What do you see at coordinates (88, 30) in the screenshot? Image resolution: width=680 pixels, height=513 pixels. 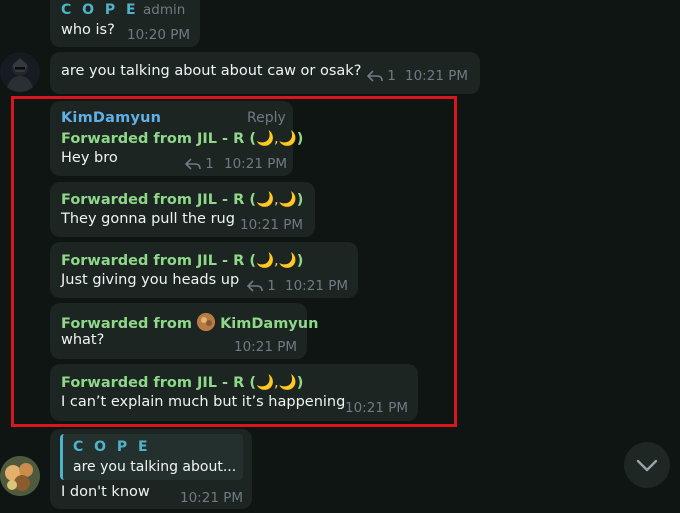 I see `message-text: who is?` at bounding box center [88, 30].